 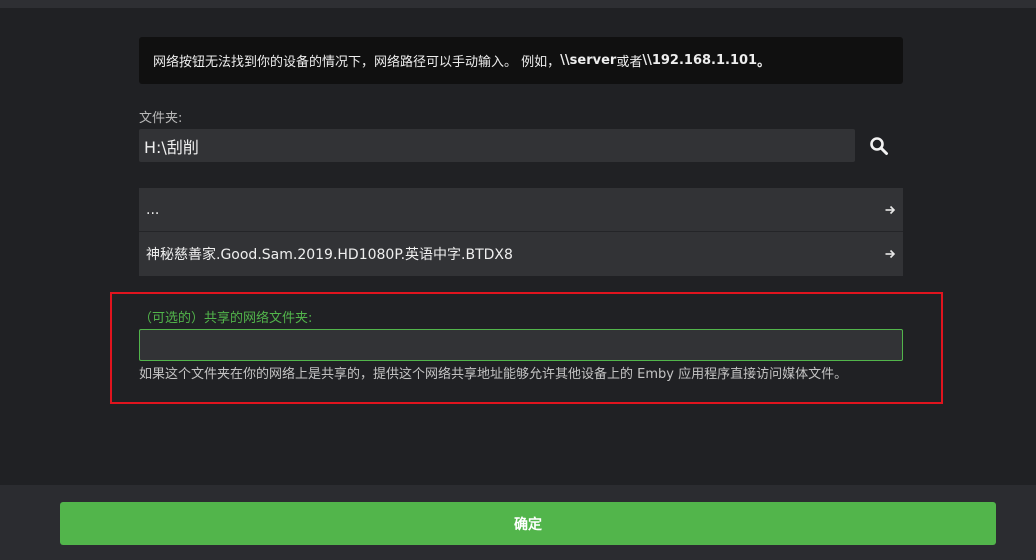 I want to click on info-text-suffix: 。, so click(x=764, y=62).